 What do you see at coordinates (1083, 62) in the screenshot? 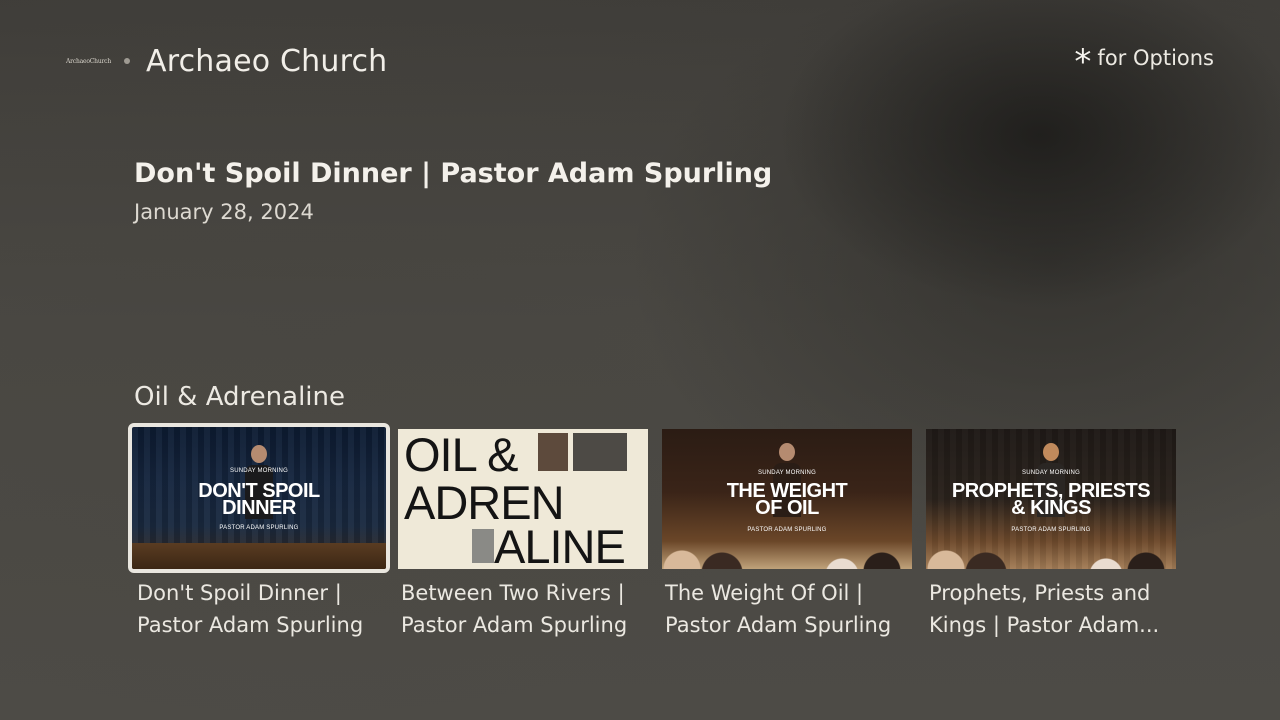
I see `asterisk-icon: *` at bounding box center [1083, 62].